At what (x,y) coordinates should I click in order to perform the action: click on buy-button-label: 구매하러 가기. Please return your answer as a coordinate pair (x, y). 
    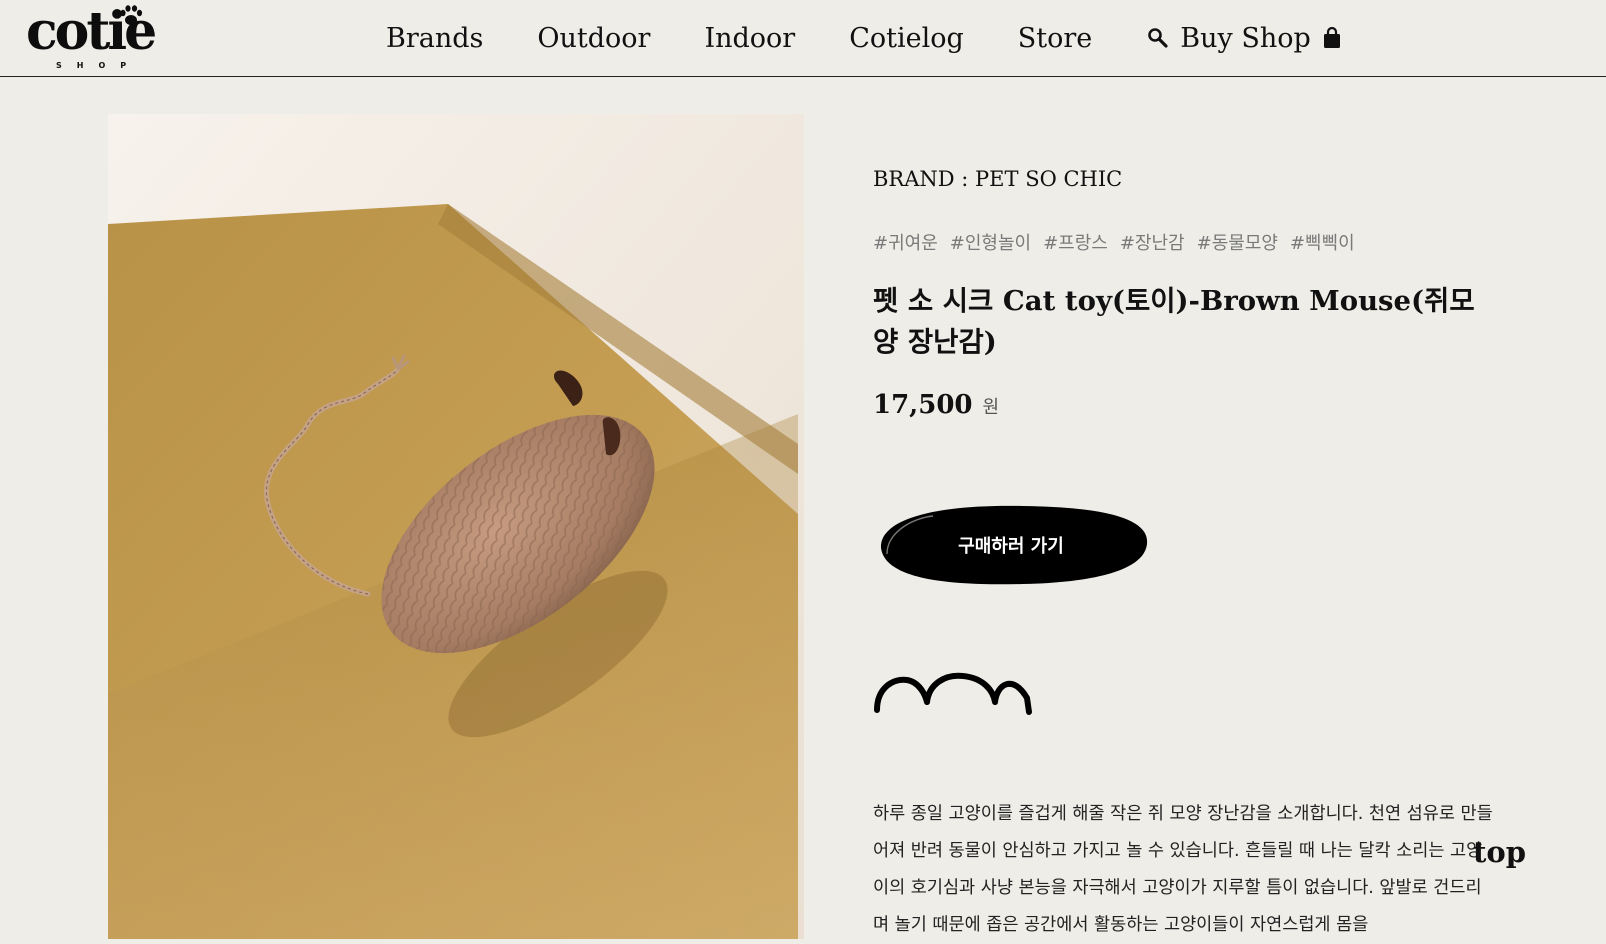
    Looking at the image, I should click on (1011, 545).